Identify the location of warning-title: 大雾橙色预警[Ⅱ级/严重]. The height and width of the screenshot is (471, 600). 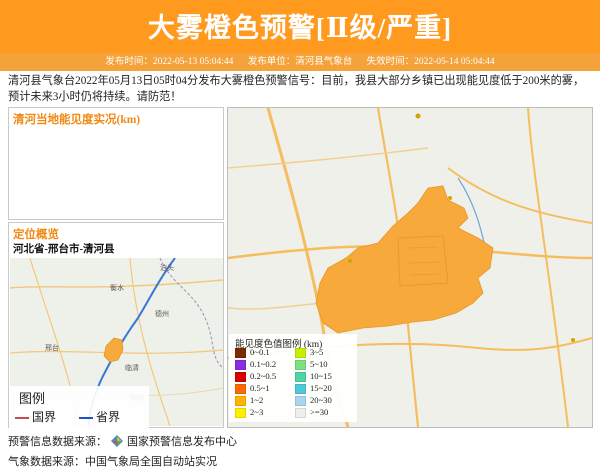
(300, 28).